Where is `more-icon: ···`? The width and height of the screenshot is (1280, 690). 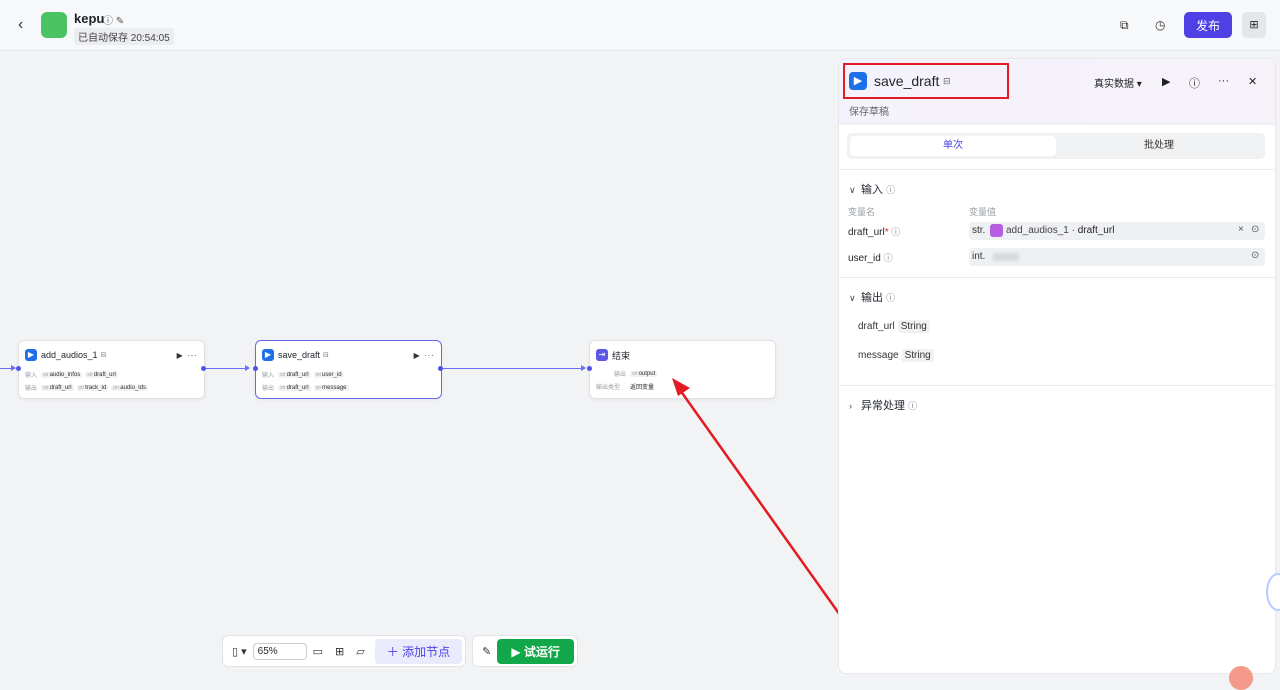
more-icon: ··· is located at coordinates (1223, 81).